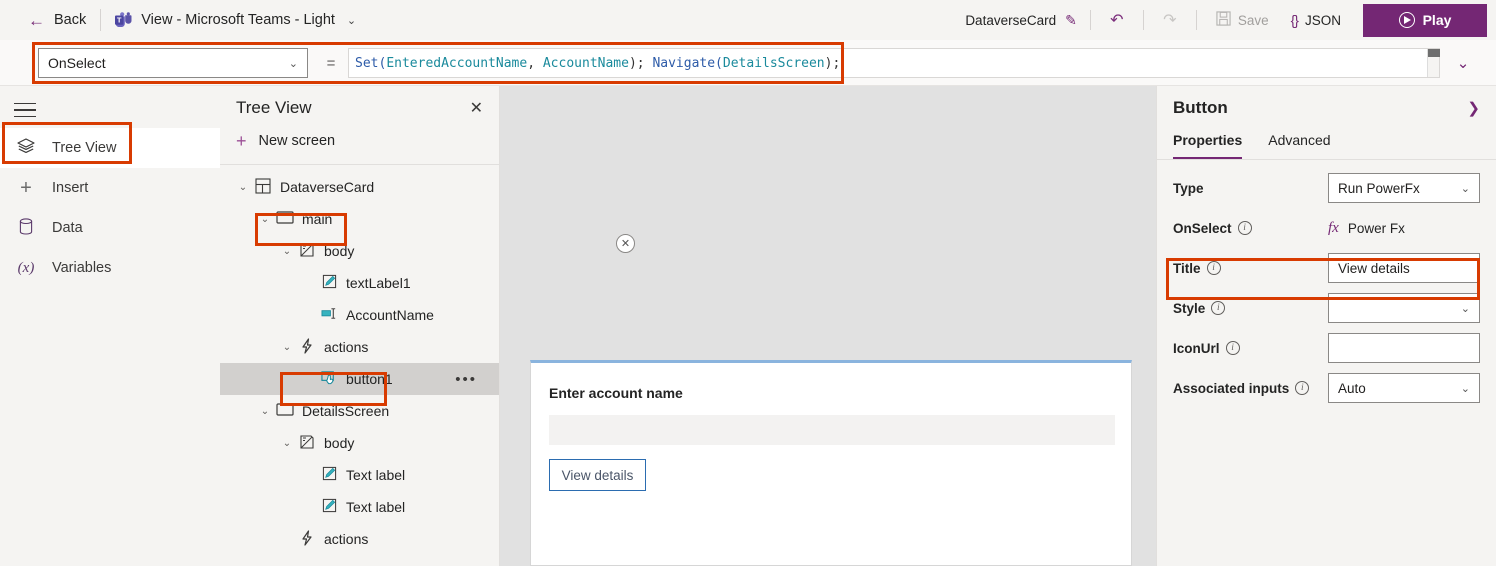  What do you see at coordinates (123, 20) in the screenshot?
I see `microsoft-teams-icon: T` at bounding box center [123, 20].